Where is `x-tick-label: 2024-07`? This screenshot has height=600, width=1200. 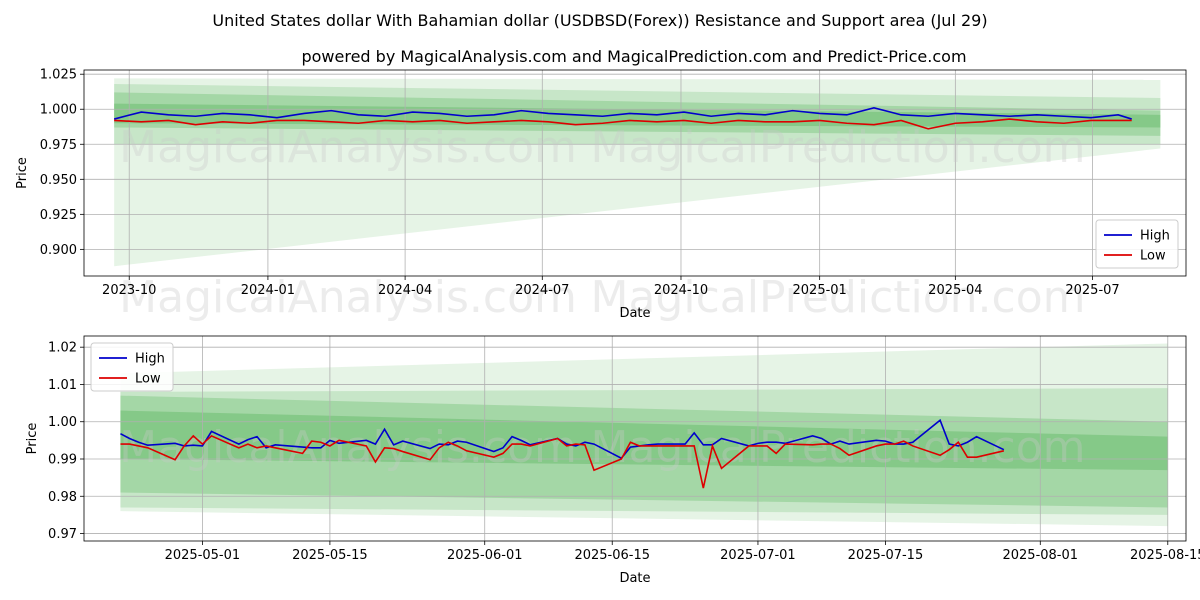 x-tick-label: 2024-07 is located at coordinates (542, 290).